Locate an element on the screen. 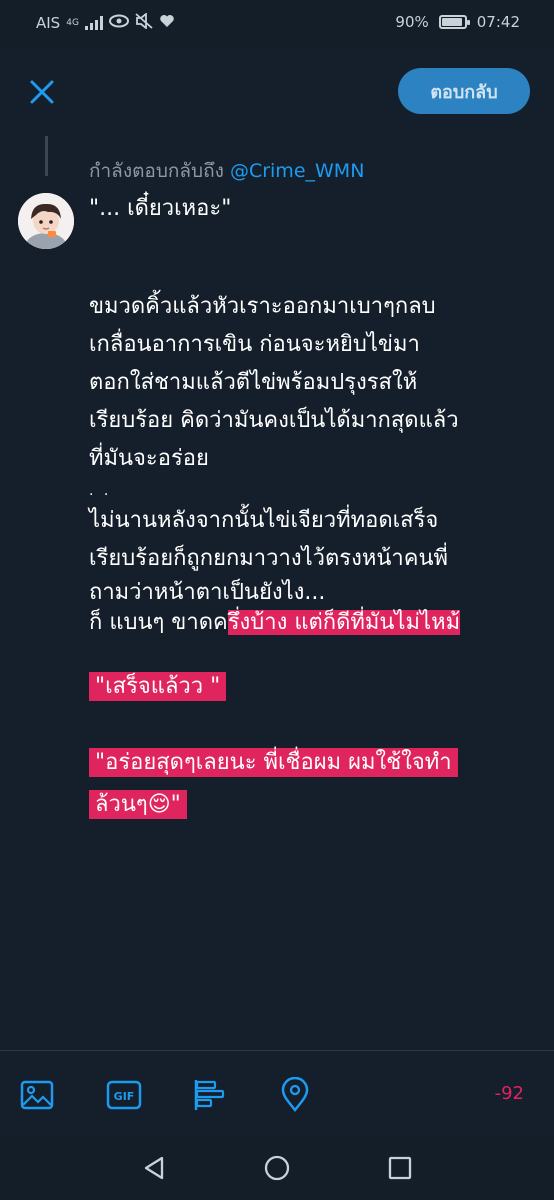  tweet-line: ไม่นานหลังจากนั้นไข่เจียวที่ทอดเสร็จ is located at coordinates (264, 520).